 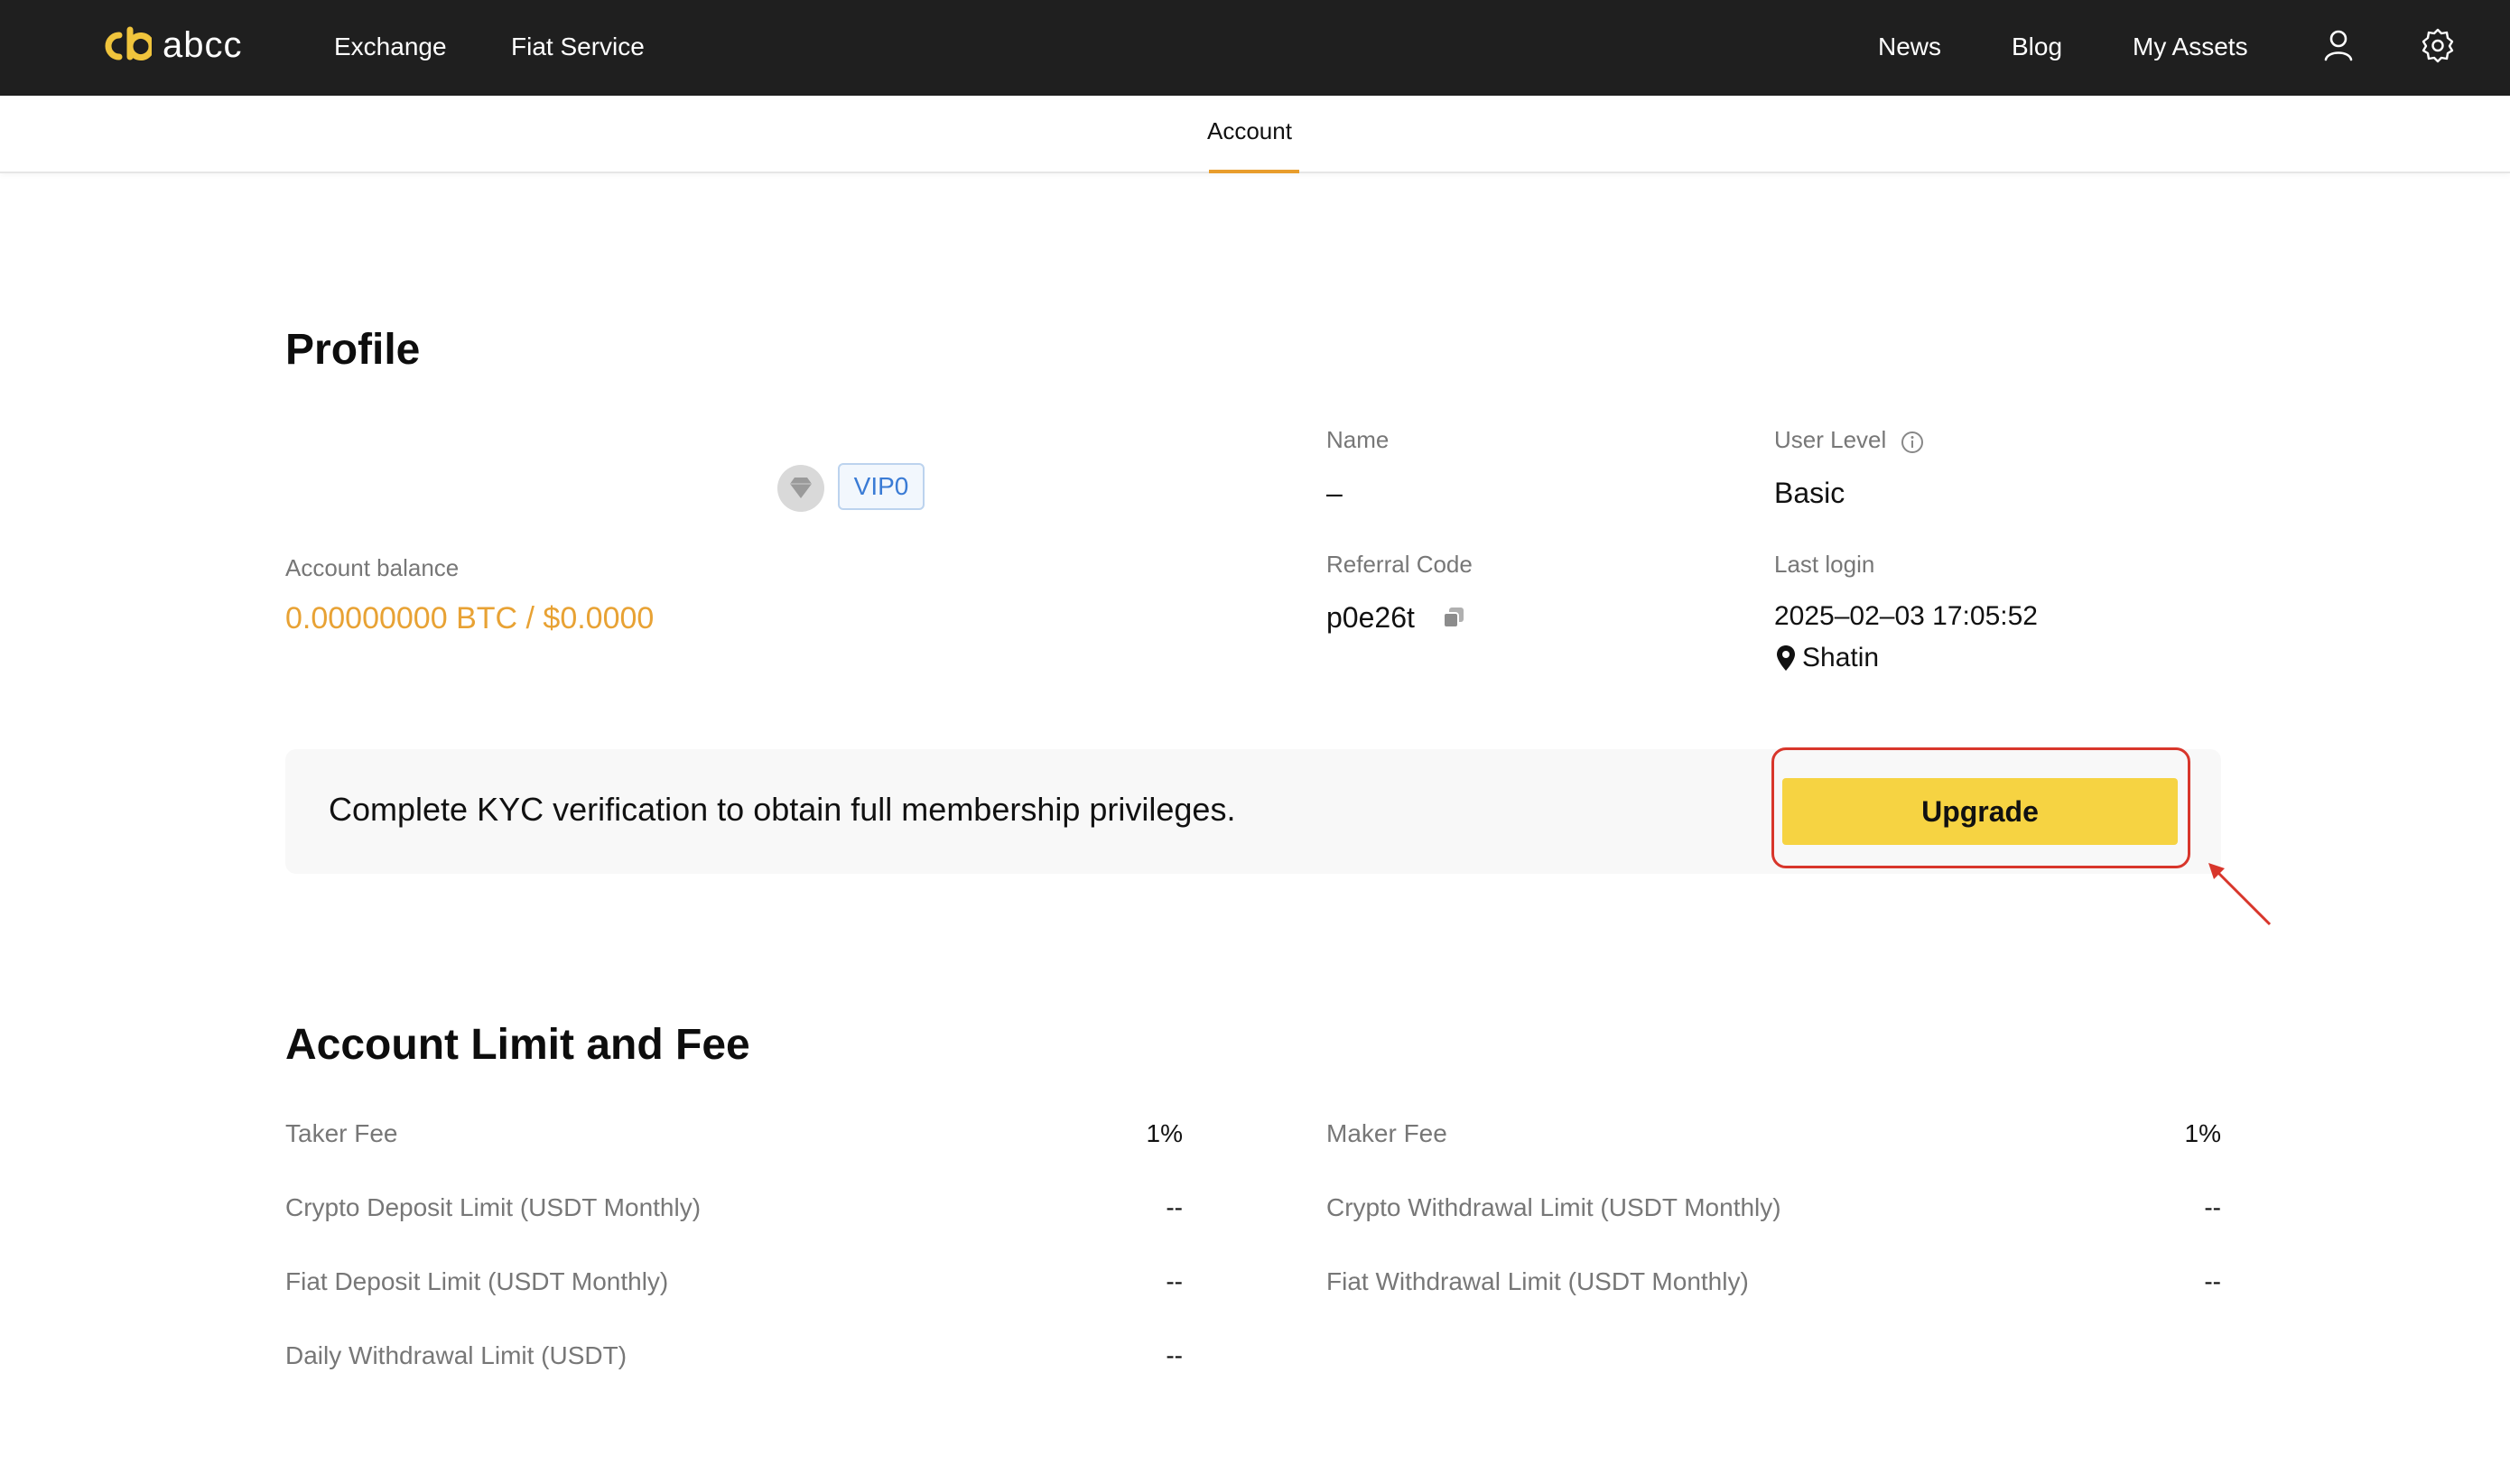 I want to click on fiat-deposit-limit-label: Fiat Deposit Limit (USDT Monthly), so click(x=477, y=1281).